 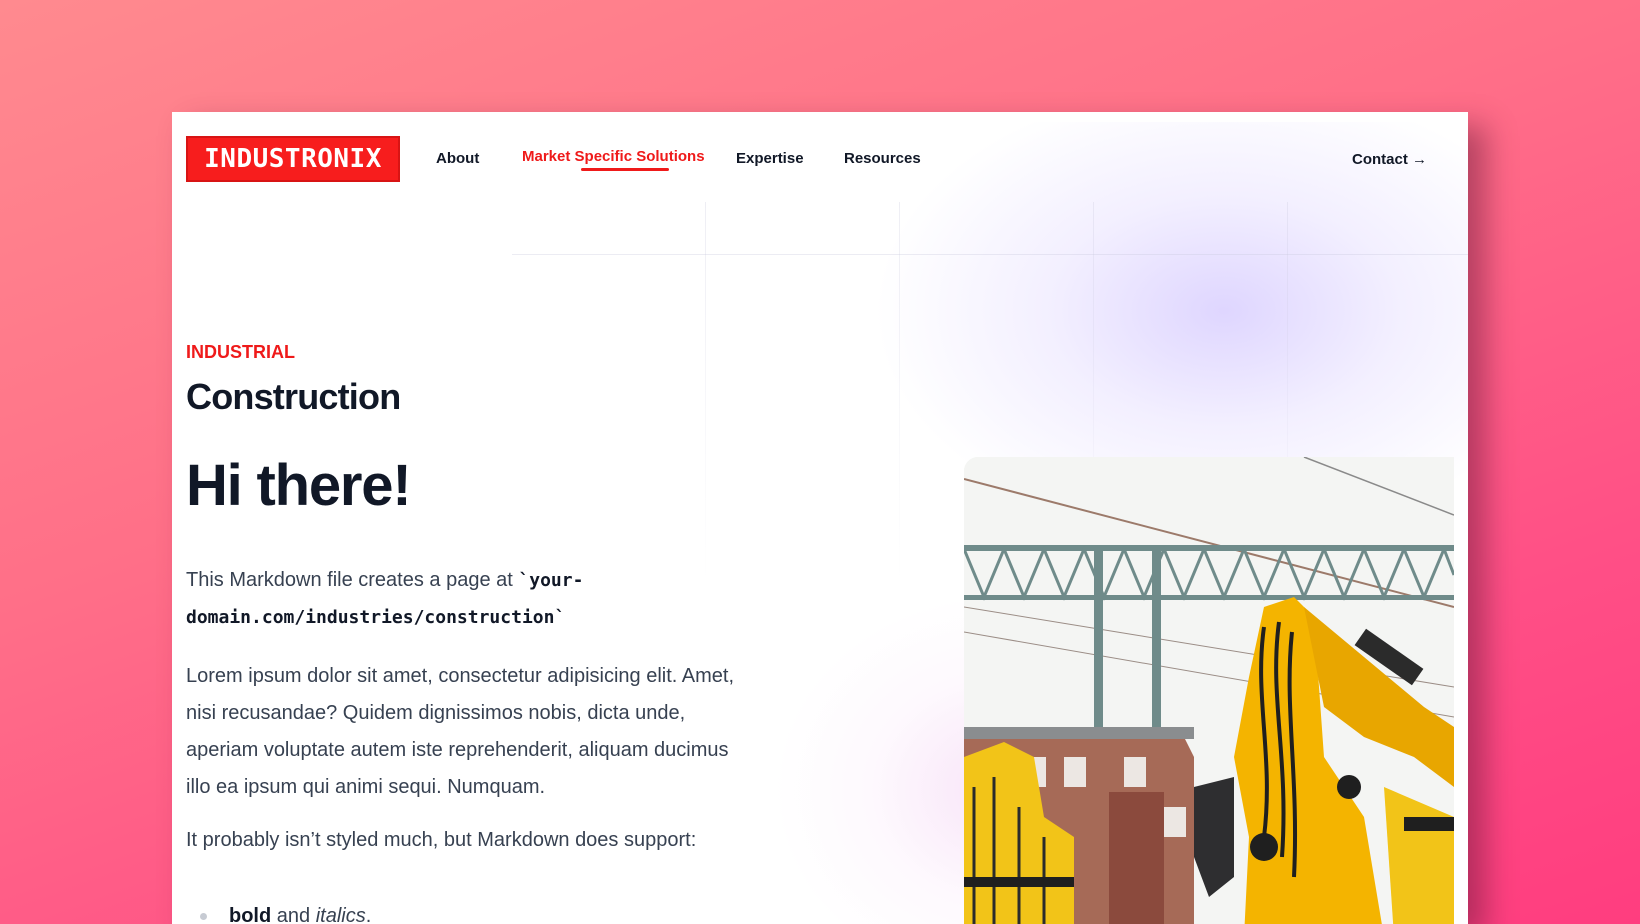 What do you see at coordinates (299, 485) in the screenshot?
I see `main-heading: Hi there!` at bounding box center [299, 485].